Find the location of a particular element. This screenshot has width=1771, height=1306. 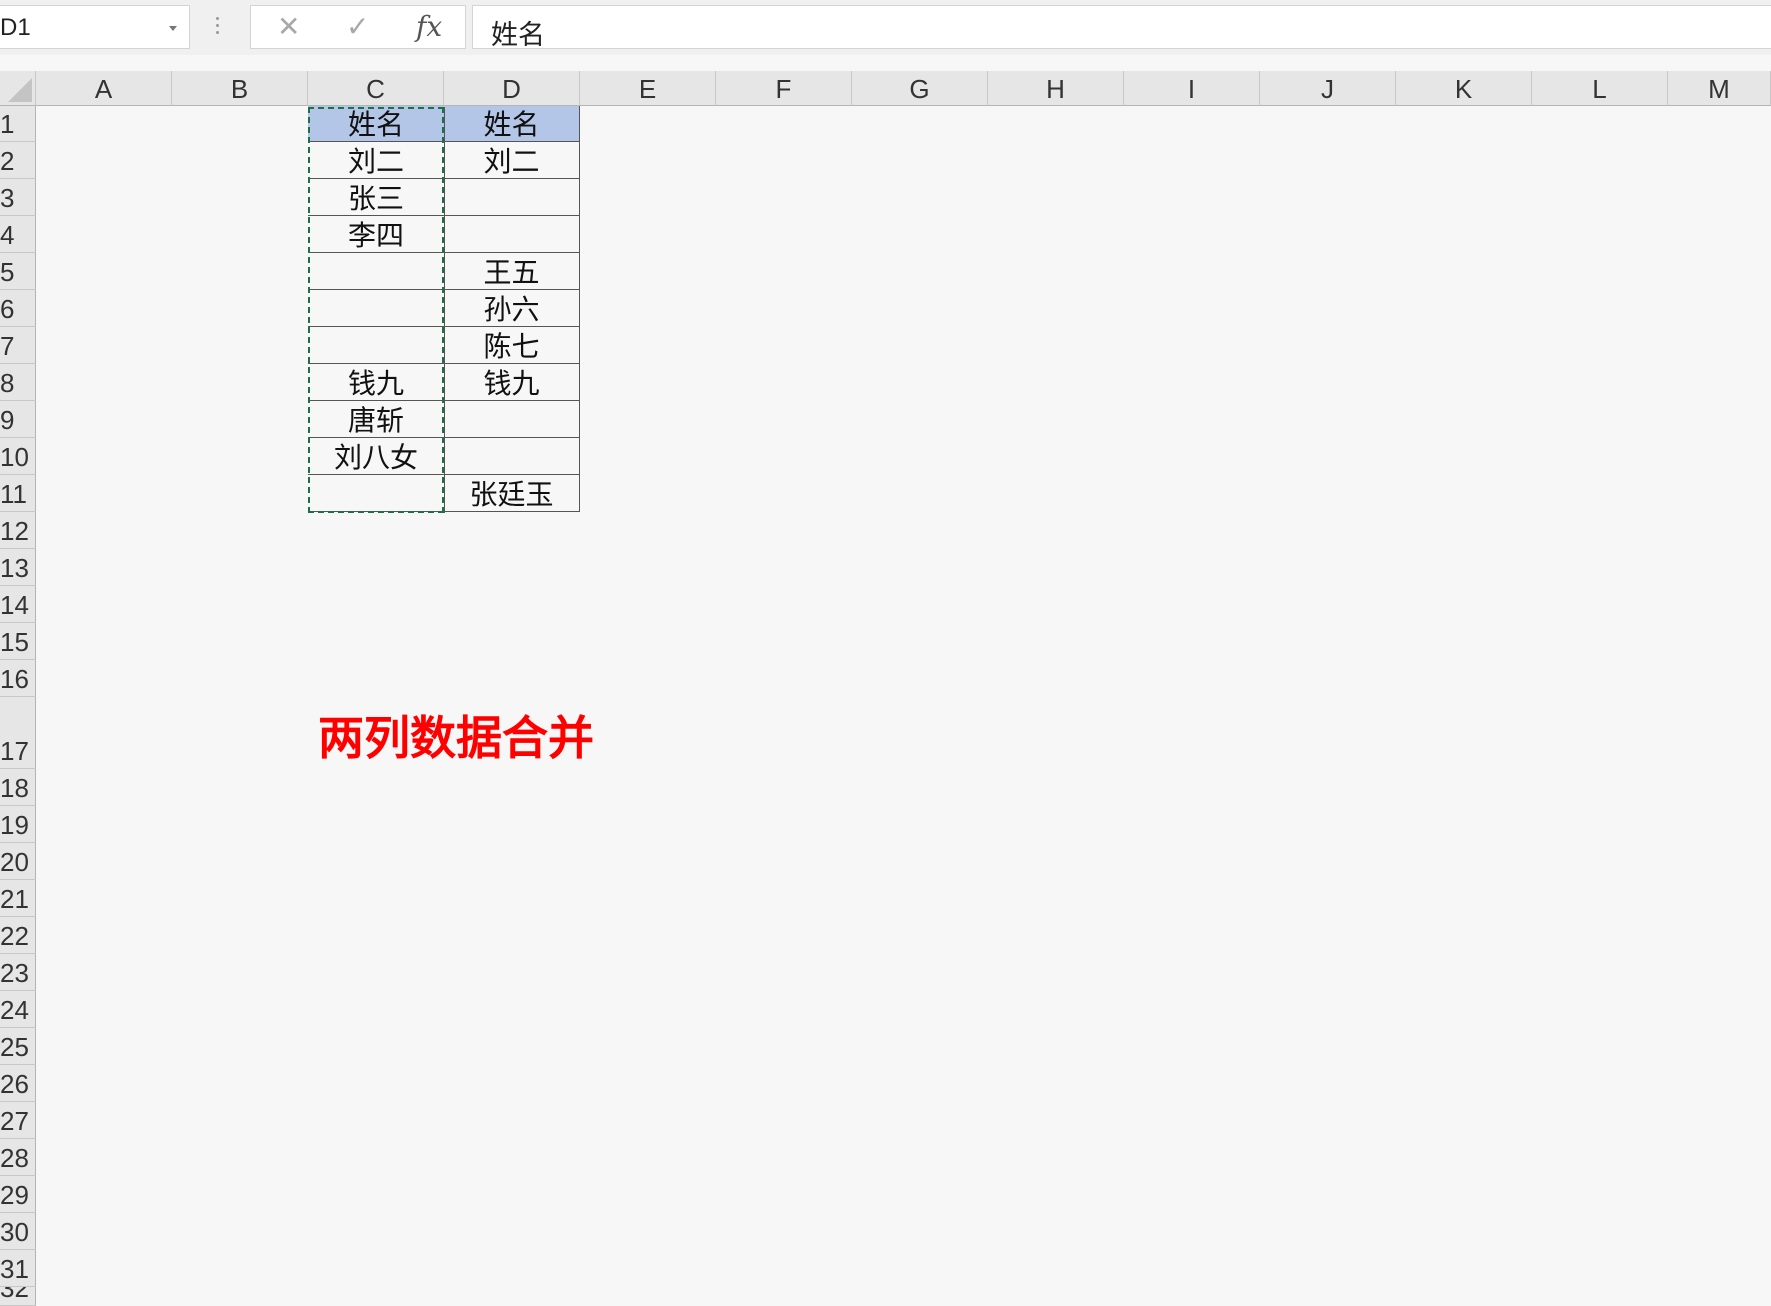

row-header-5: 5 is located at coordinates (18, 271).